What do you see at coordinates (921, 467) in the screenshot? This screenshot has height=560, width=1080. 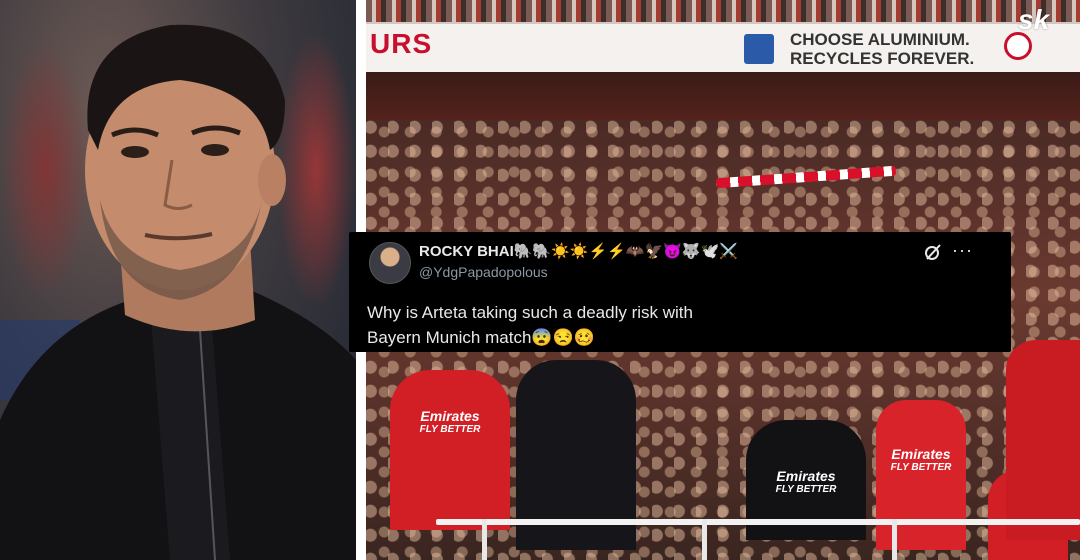 I see `red-kit-sponsor-line2: FLY BETTER` at bounding box center [921, 467].